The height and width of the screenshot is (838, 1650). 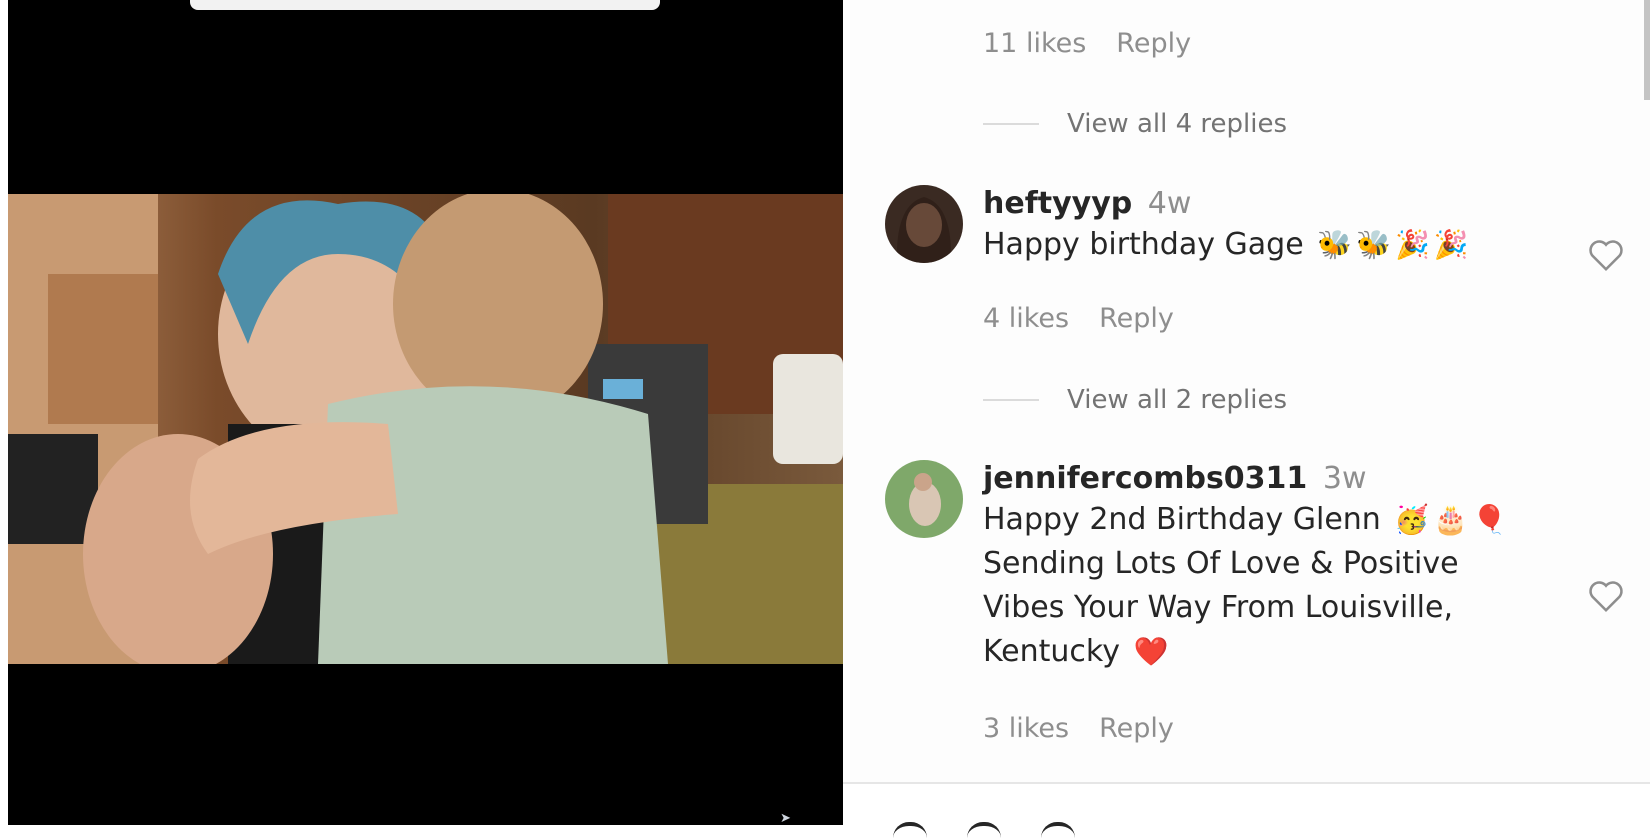 I want to click on comment-header: jennifercombs0311 3w, so click(x=1263, y=479).